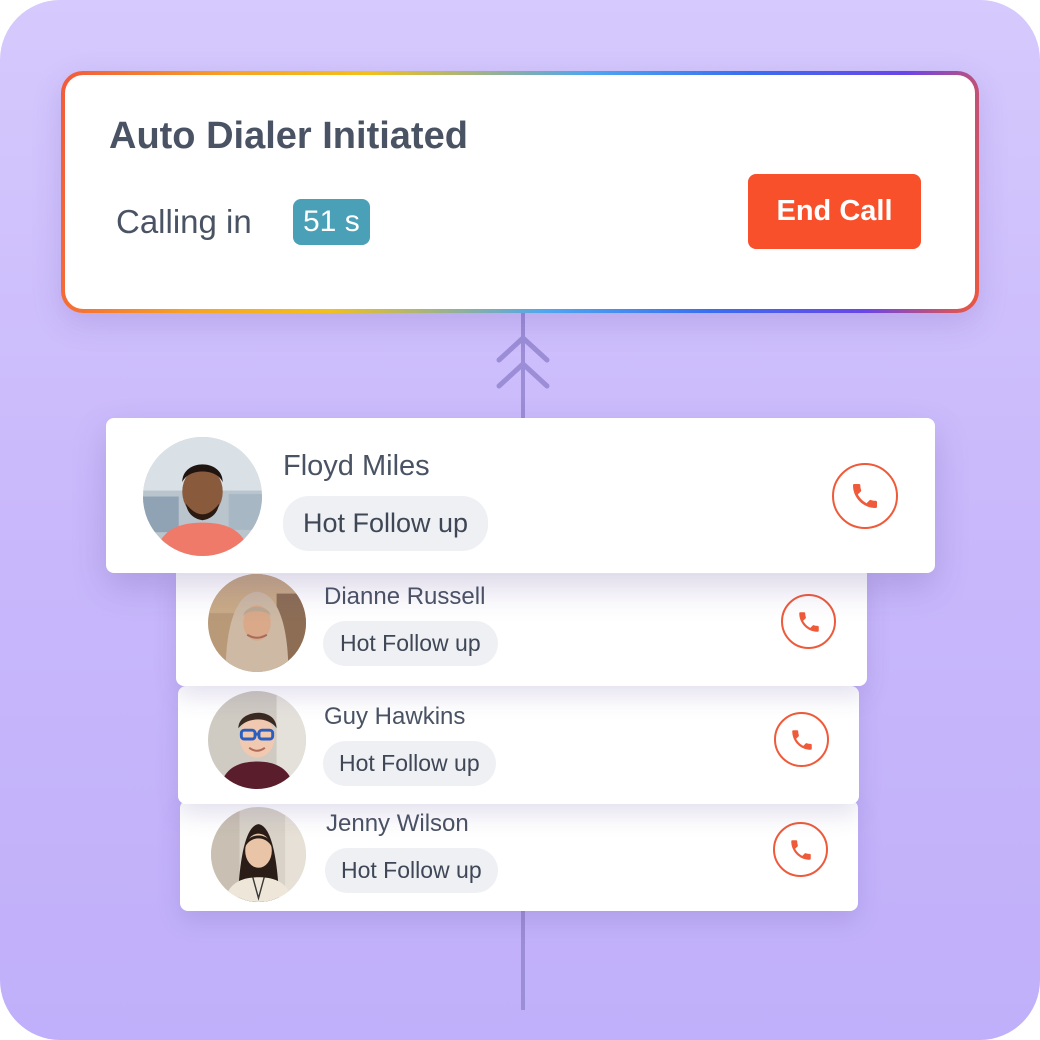 The height and width of the screenshot is (1040, 1040). I want to click on contact-card-floyd-miles: Floyd Miles Hot Follow up, so click(520, 495).